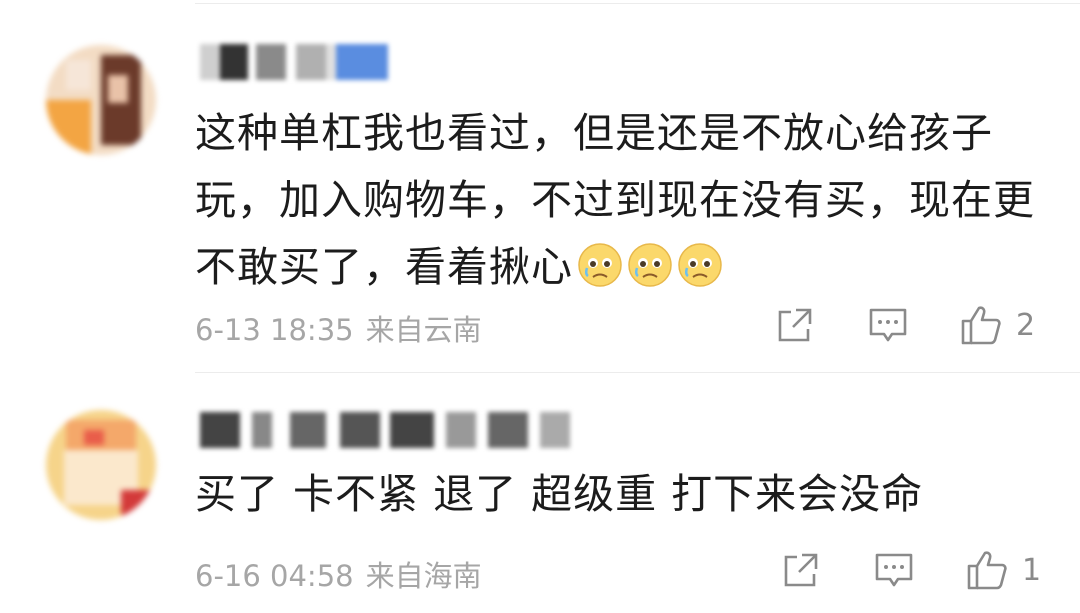 The height and width of the screenshot is (613, 1080). Describe the element at coordinates (1032, 570) in the screenshot. I see `like-count: 1` at that location.